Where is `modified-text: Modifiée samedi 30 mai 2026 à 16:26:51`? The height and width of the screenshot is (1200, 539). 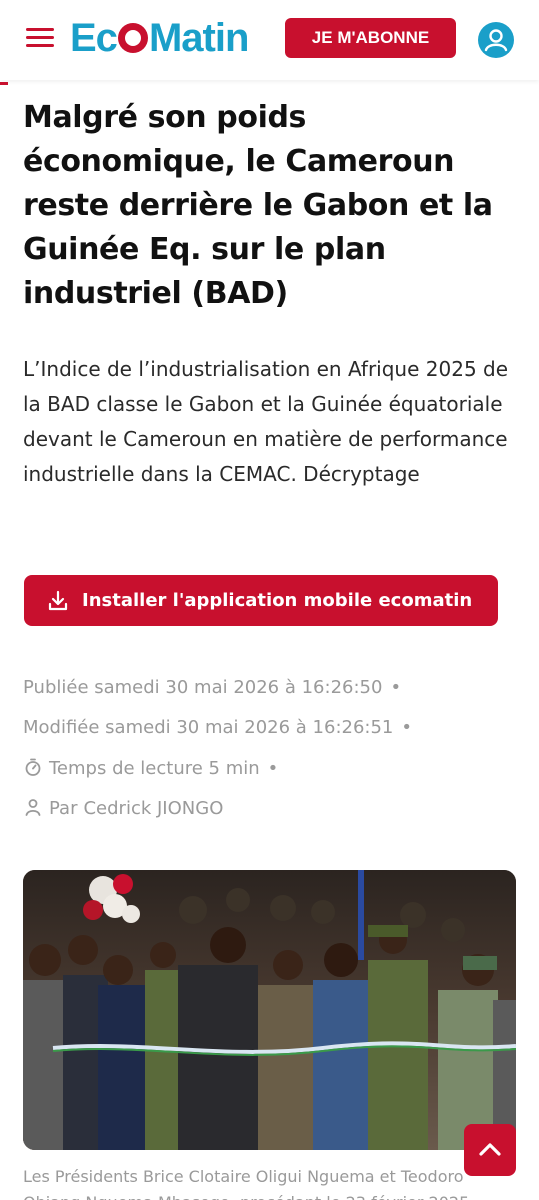 modified-text: Modifiée samedi 30 mai 2026 à 16:26:51 is located at coordinates (208, 727).